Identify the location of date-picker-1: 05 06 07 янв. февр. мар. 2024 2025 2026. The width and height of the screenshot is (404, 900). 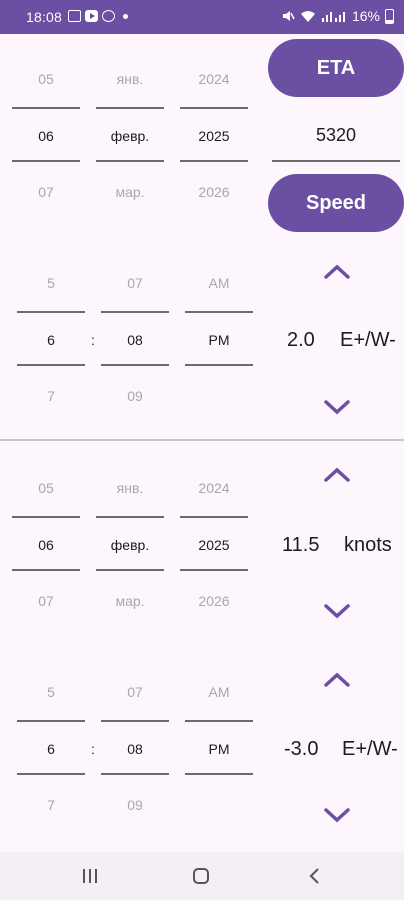
(130, 134).